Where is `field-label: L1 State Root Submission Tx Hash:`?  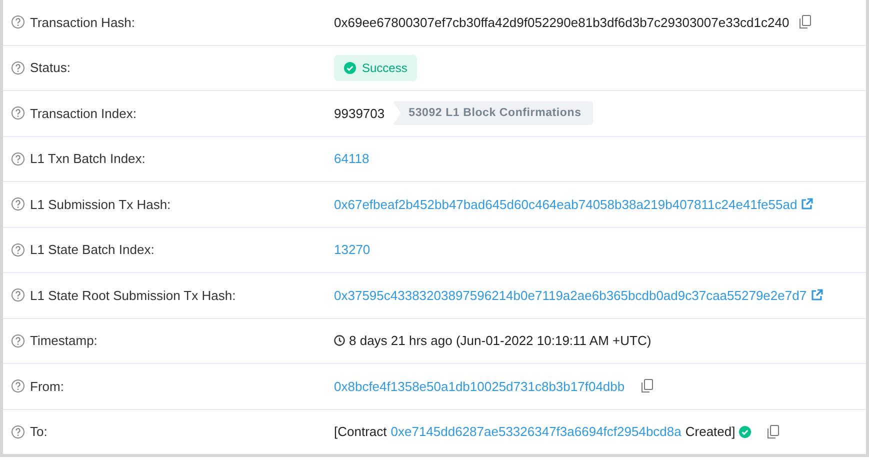 field-label: L1 State Root Submission Tx Hash: is located at coordinates (133, 295).